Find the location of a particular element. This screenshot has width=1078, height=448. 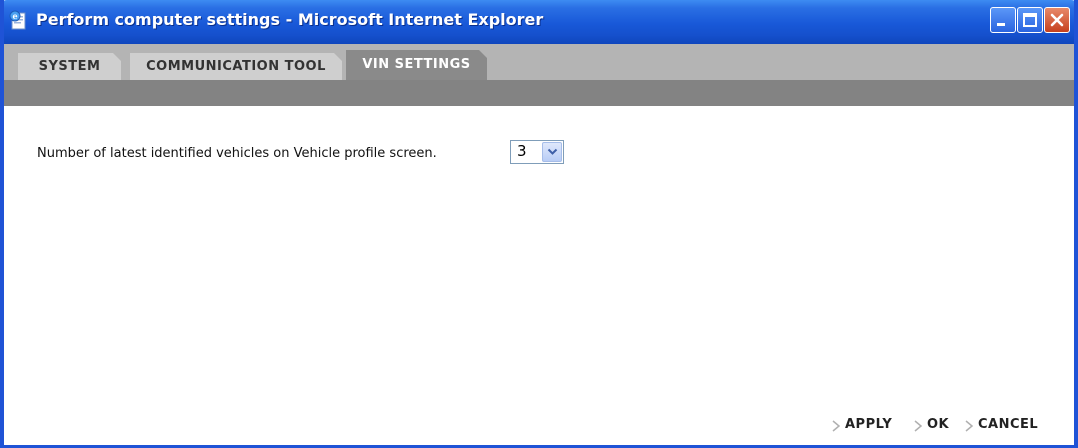

cancel-button: CANCEL is located at coordinates (1010, 426).